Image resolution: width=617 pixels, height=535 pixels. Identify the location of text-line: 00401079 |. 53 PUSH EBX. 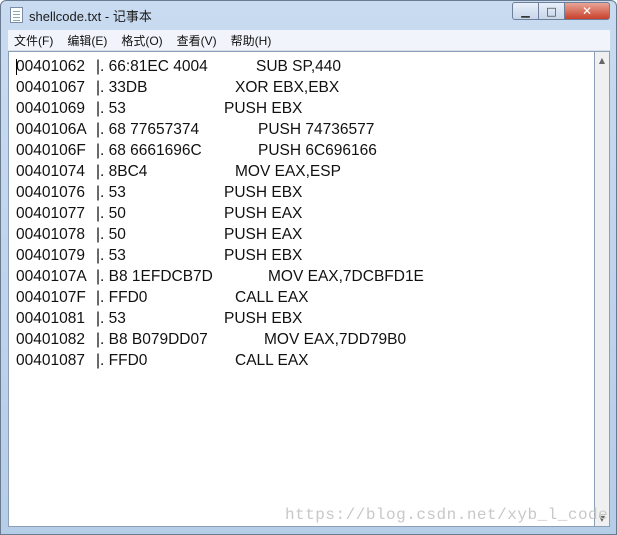
(296, 255).